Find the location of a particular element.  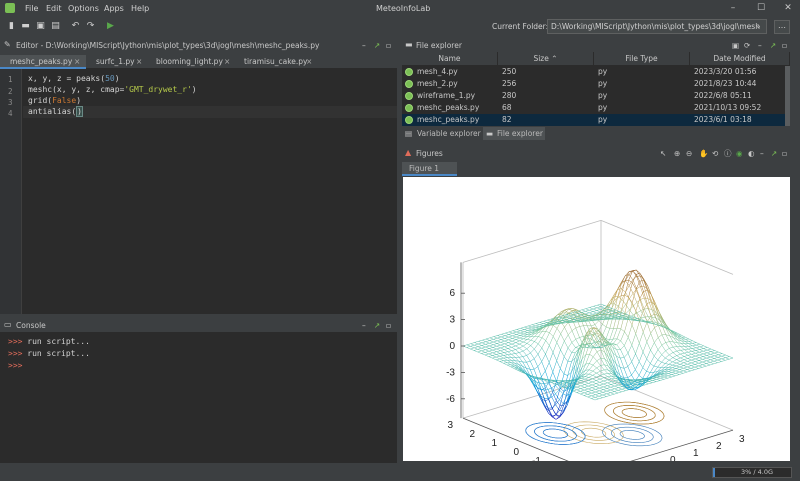

menu-file: File is located at coordinates (31, 8).